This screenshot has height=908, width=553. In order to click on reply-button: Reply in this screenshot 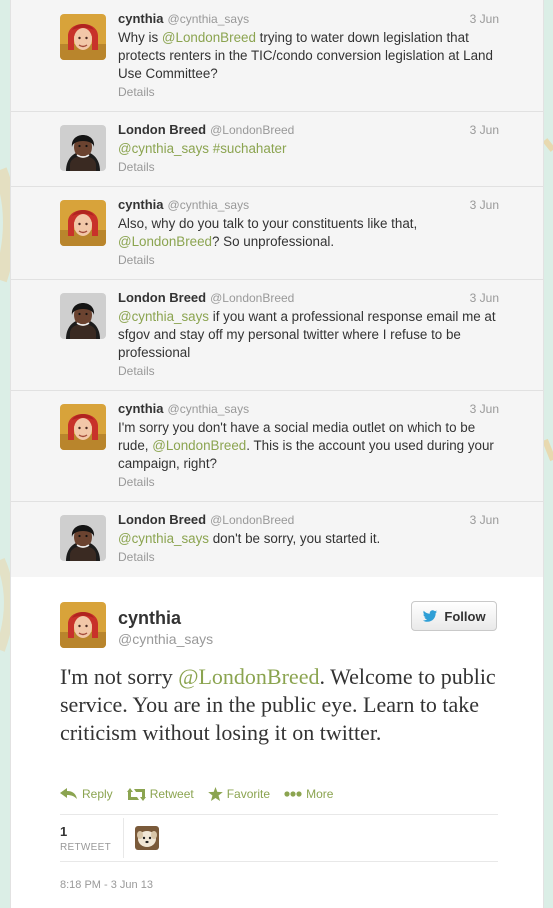, I will do `click(86, 794)`.